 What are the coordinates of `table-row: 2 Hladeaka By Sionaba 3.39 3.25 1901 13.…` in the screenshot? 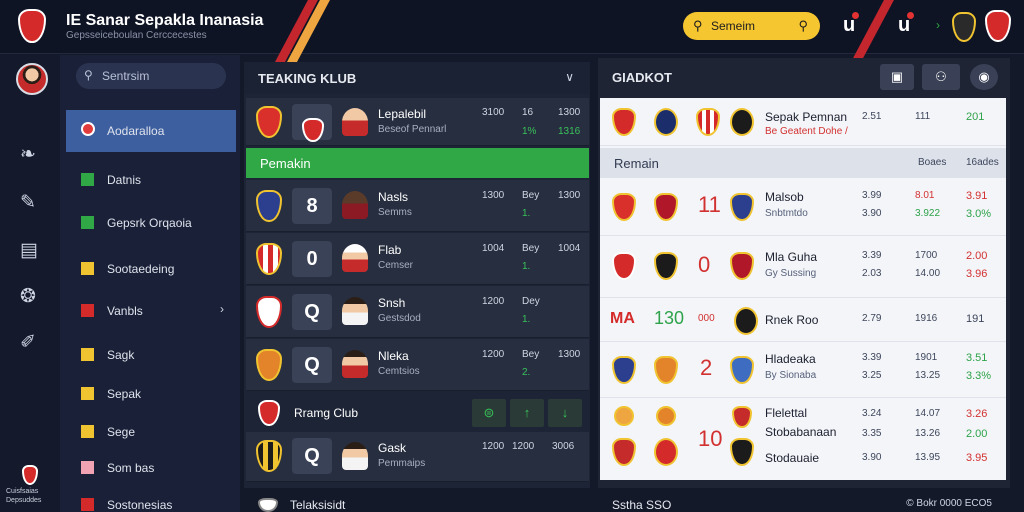 It's located at (803, 370).